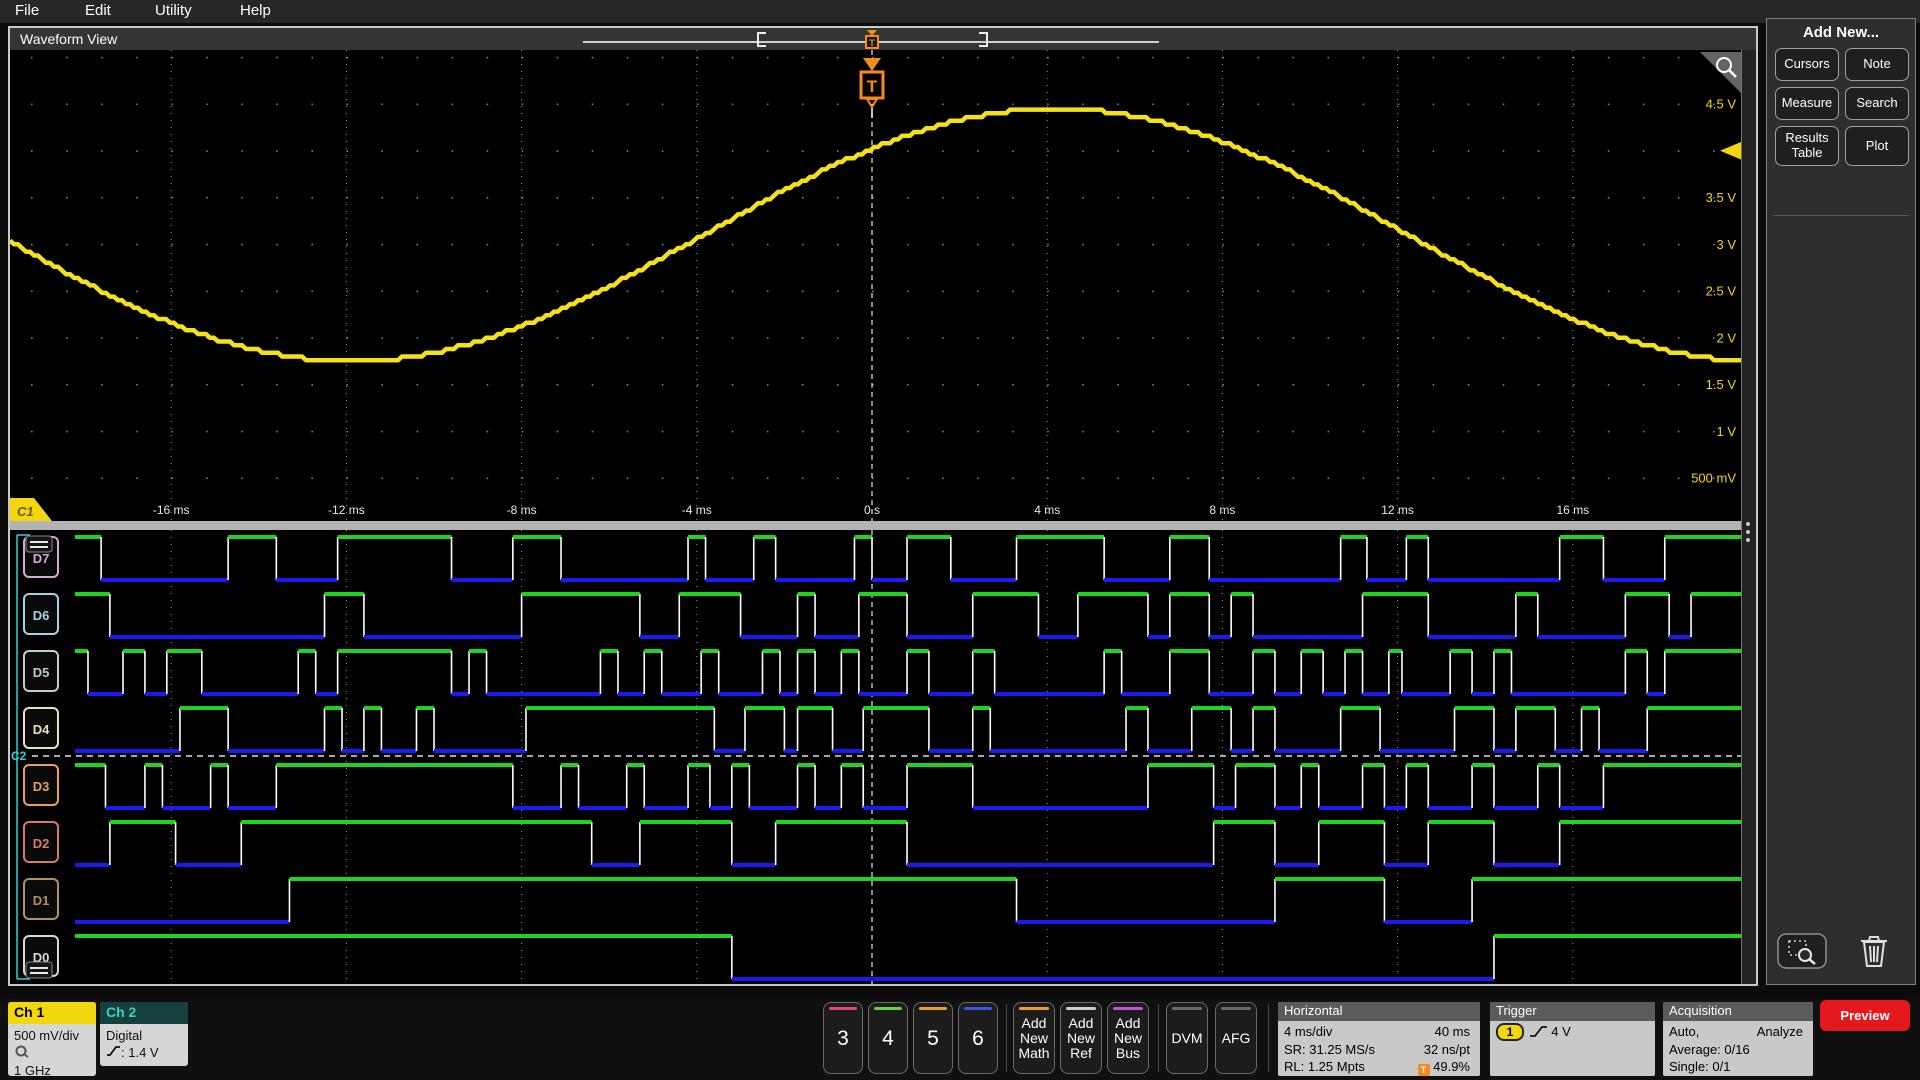 This screenshot has width=1920, height=1080. Describe the element at coordinates (1748, 517) in the screenshot. I see `right-scroll-strip` at that location.